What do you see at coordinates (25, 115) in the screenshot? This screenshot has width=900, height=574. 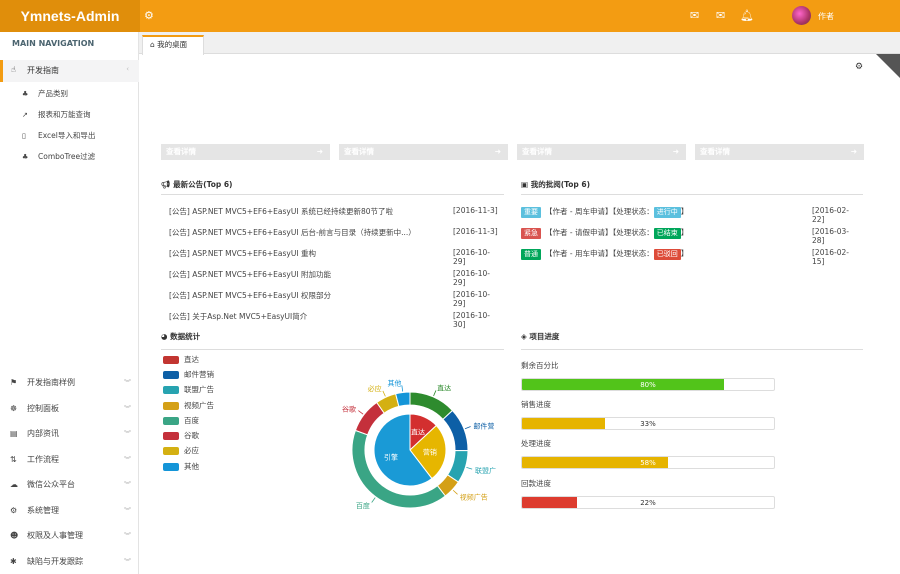 I see `line-chart-icon: ↗` at bounding box center [25, 115].